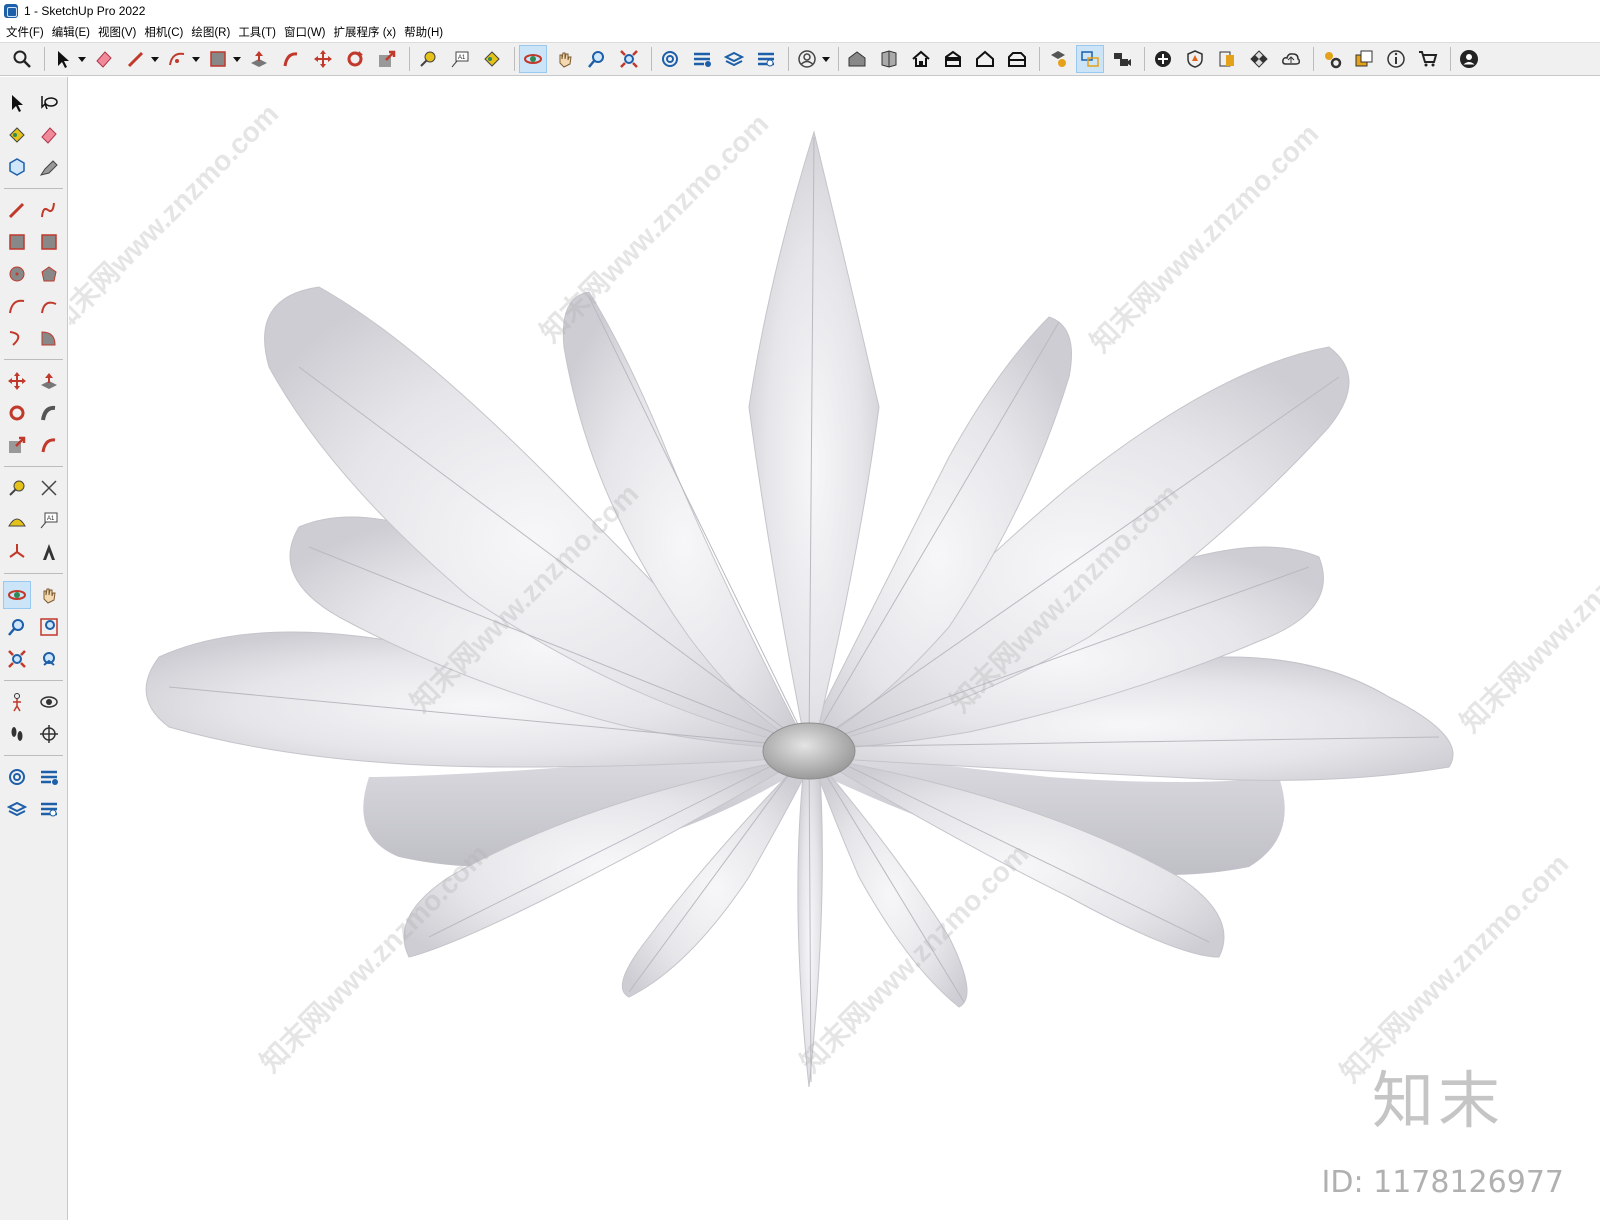  I want to click on home-icon, so click(921, 59).